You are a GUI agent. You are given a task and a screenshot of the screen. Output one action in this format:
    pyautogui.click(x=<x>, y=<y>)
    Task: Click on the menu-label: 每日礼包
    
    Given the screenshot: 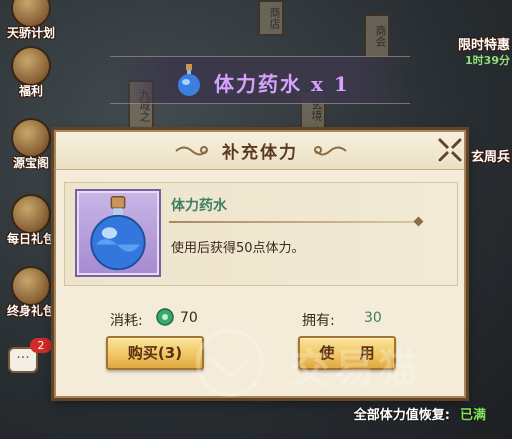 What is the action you would take?
    pyautogui.click(x=30, y=239)
    